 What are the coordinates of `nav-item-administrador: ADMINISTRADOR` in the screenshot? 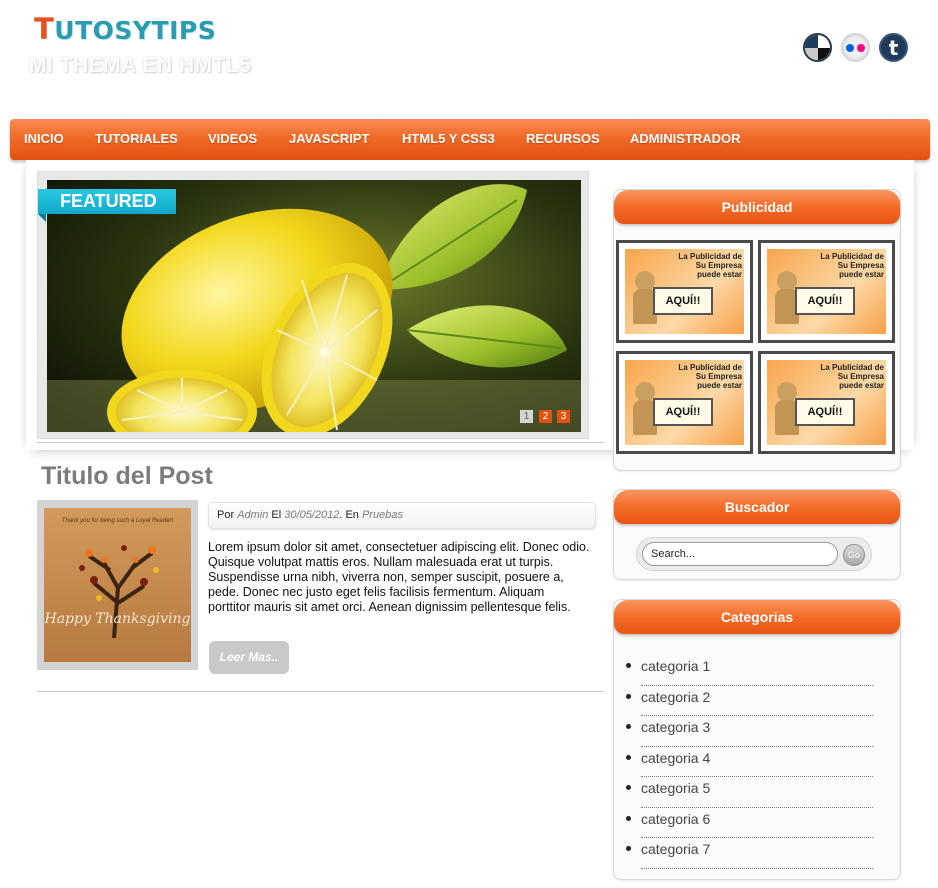 It's located at (685, 138).